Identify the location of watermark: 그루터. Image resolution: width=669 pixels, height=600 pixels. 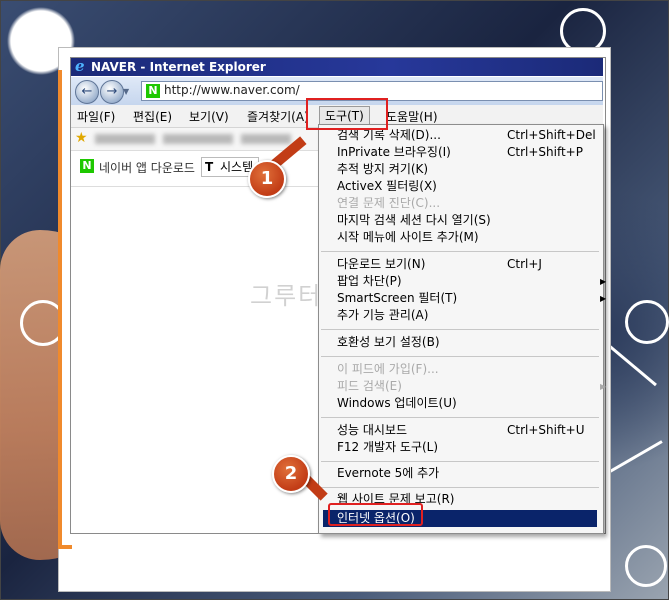
(286, 296).